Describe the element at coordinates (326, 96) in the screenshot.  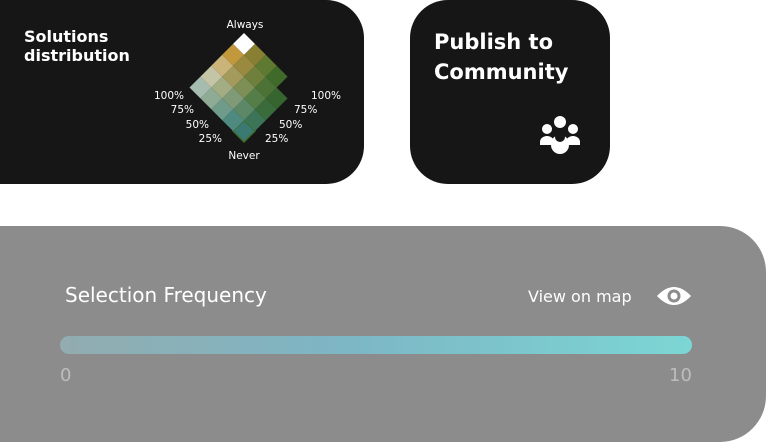
I see `right-scale-100: 100%` at that location.